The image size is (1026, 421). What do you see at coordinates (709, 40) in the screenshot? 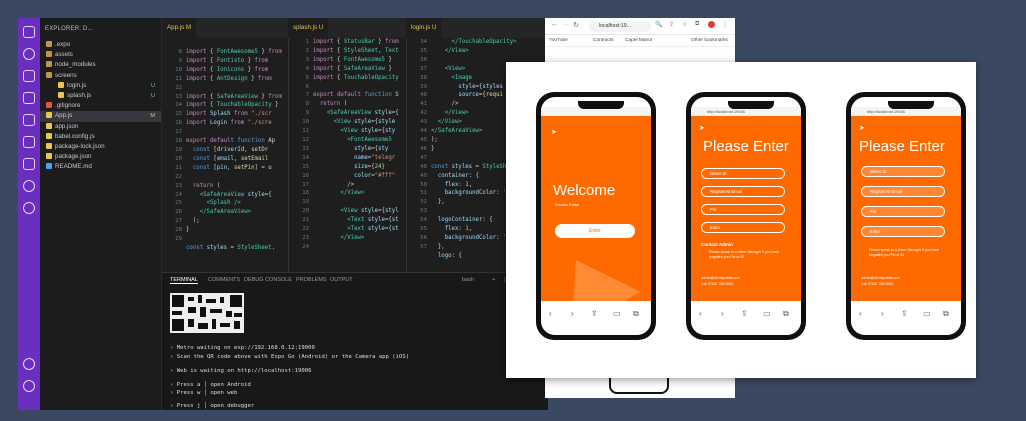
I see `bookmark-other: Other bookmarks` at bounding box center [709, 40].